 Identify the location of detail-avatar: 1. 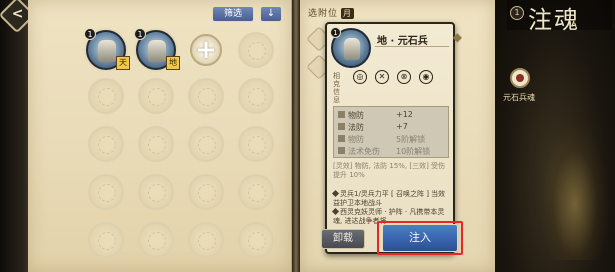
(350, 47).